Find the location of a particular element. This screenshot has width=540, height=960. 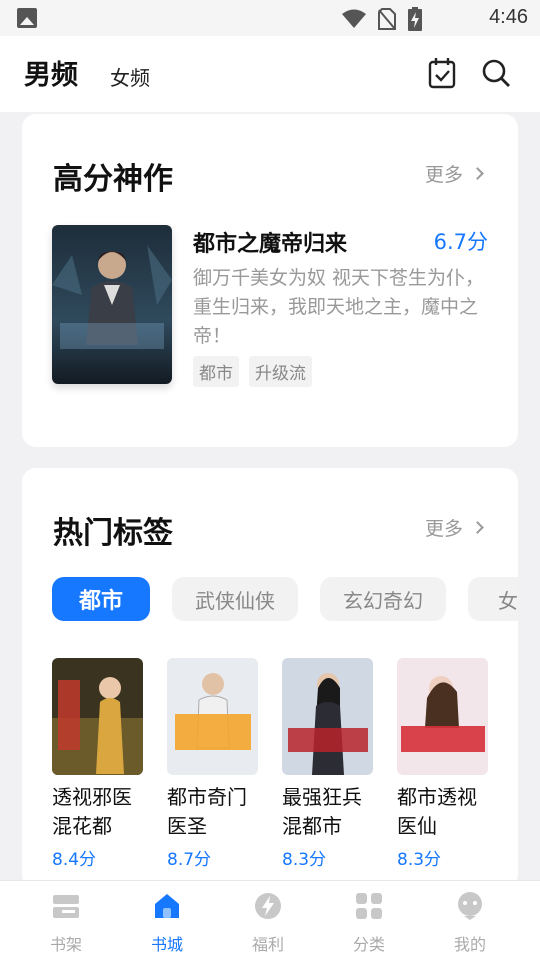

book-score: 8.7分 is located at coordinates (189, 860).